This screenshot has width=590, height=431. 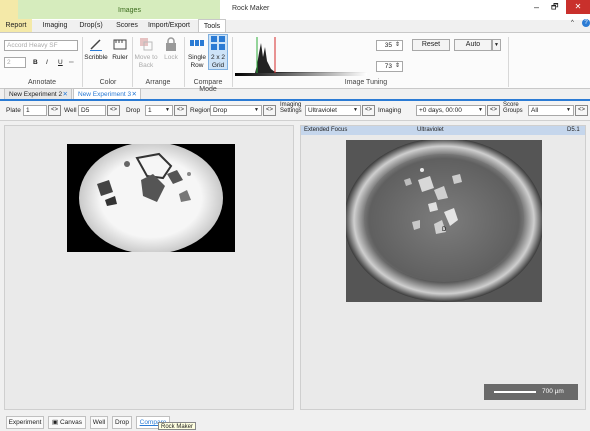 I want to click on drop-id-label: D5.1, so click(x=573, y=130).